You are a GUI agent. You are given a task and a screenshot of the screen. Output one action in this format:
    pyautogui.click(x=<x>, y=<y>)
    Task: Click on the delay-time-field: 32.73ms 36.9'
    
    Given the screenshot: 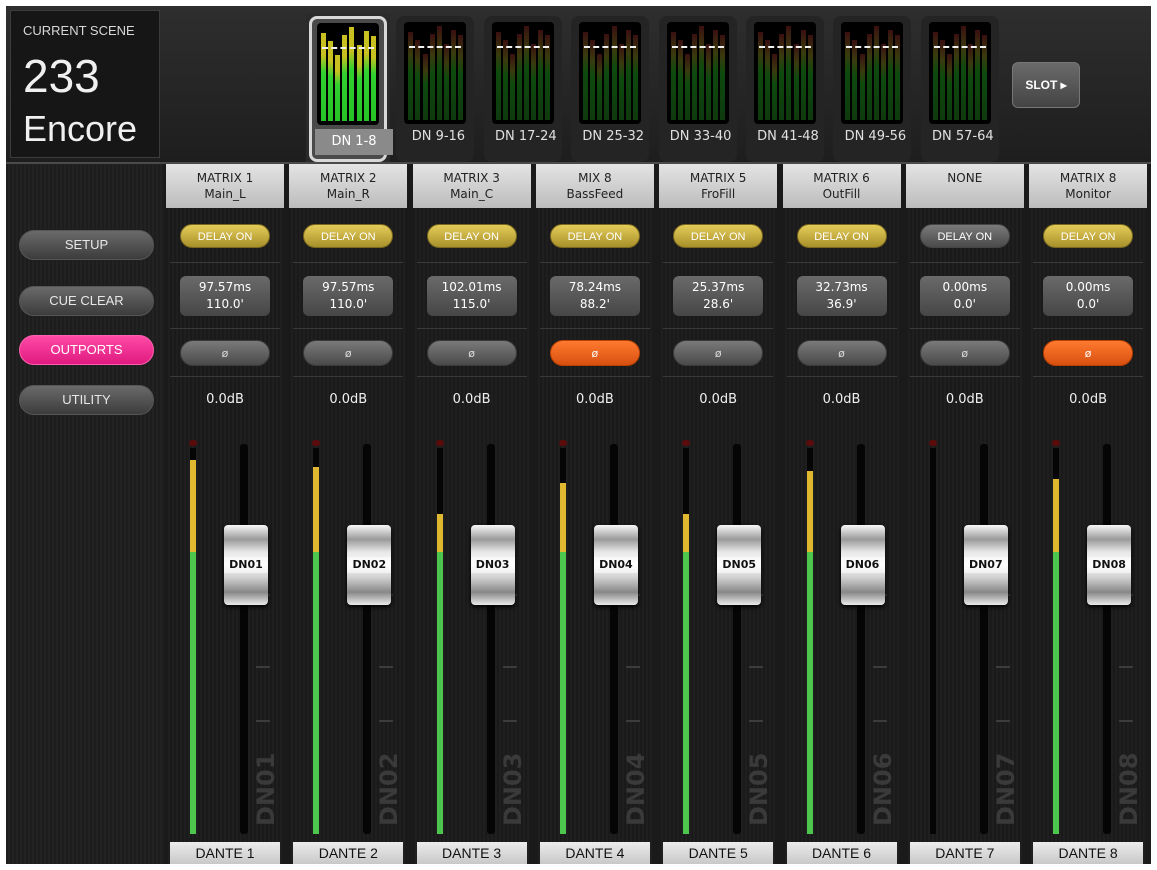 What is the action you would take?
    pyautogui.click(x=841, y=296)
    